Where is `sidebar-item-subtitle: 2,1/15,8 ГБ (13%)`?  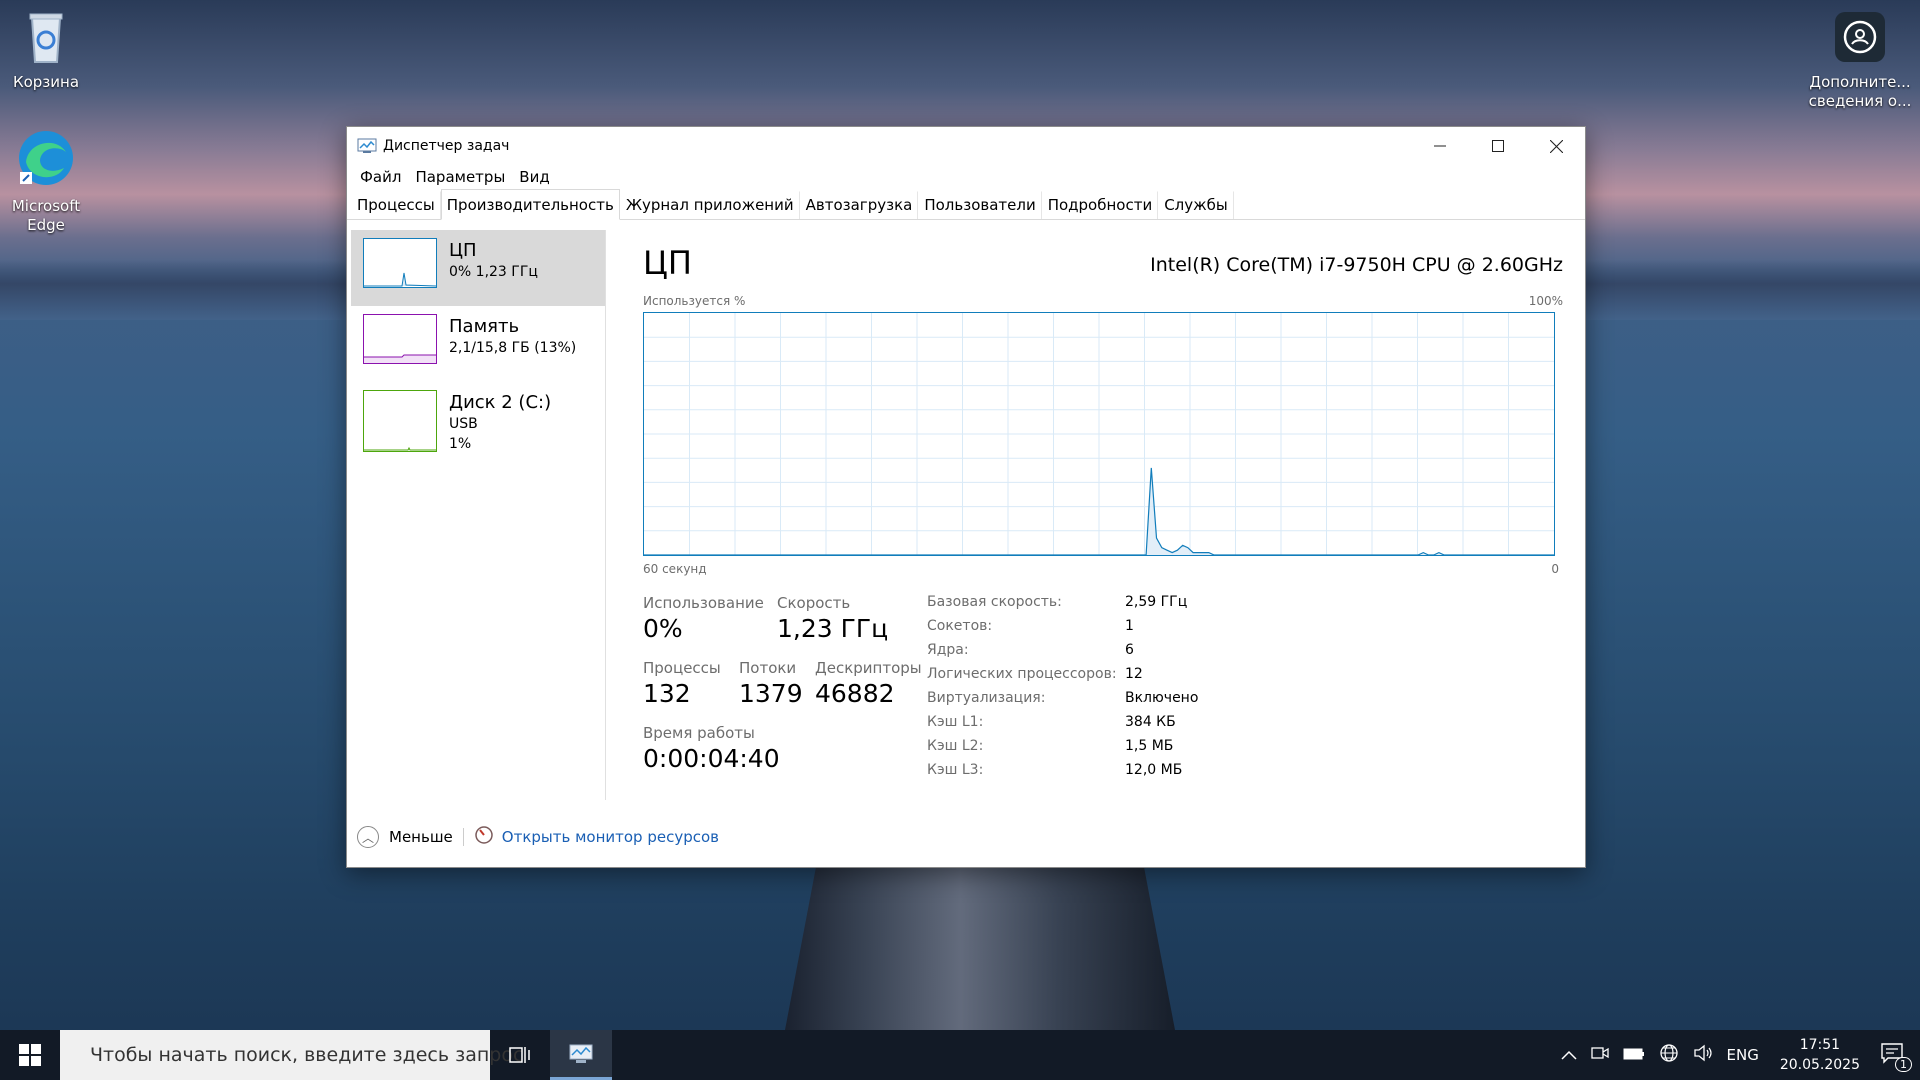 sidebar-item-subtitle: 2,1/15,8 ГБ (13%) is located at coordinates (513, 348).